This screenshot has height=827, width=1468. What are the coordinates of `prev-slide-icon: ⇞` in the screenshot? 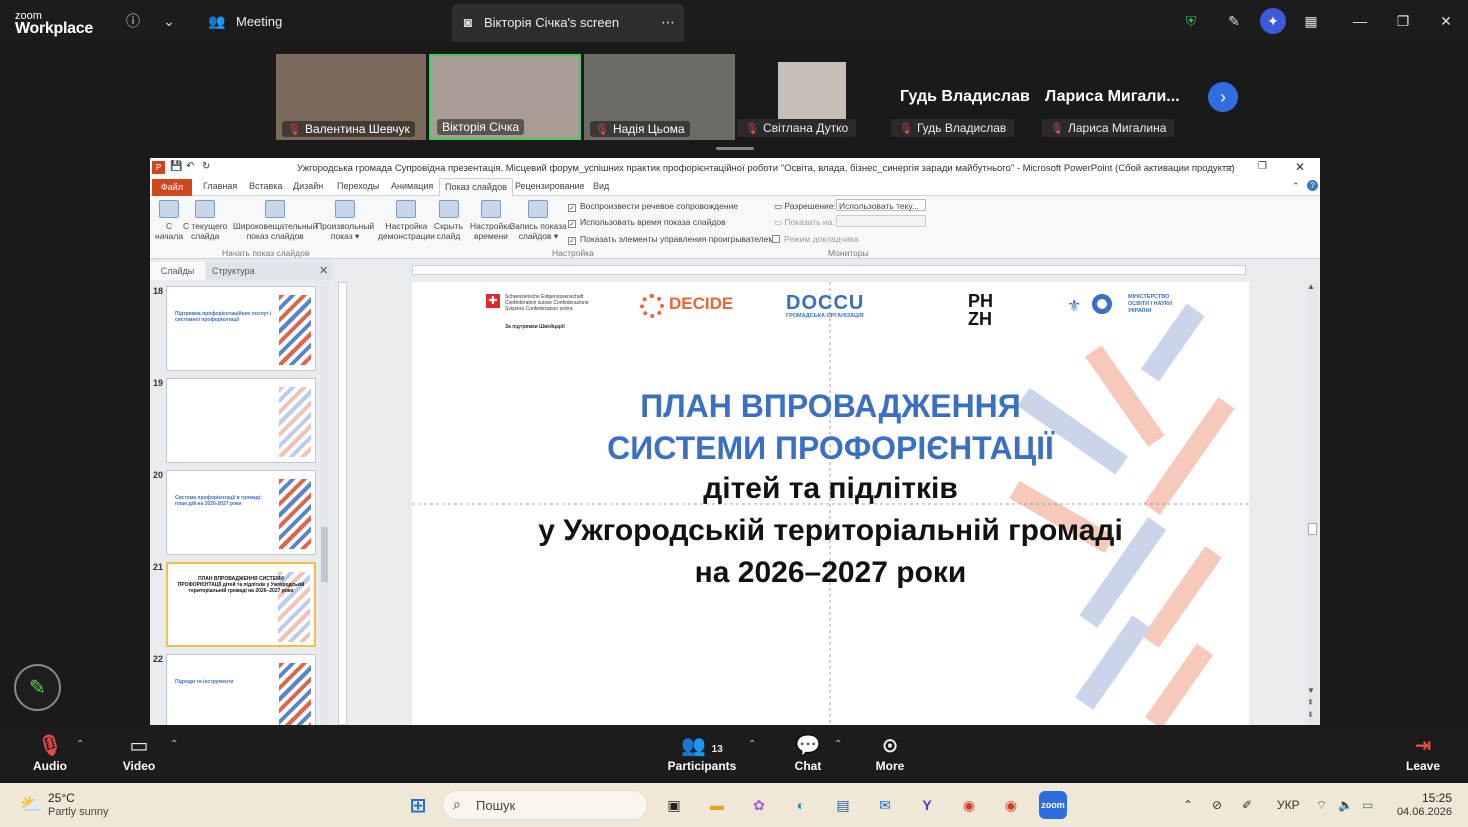 It's located at (1310, 702).